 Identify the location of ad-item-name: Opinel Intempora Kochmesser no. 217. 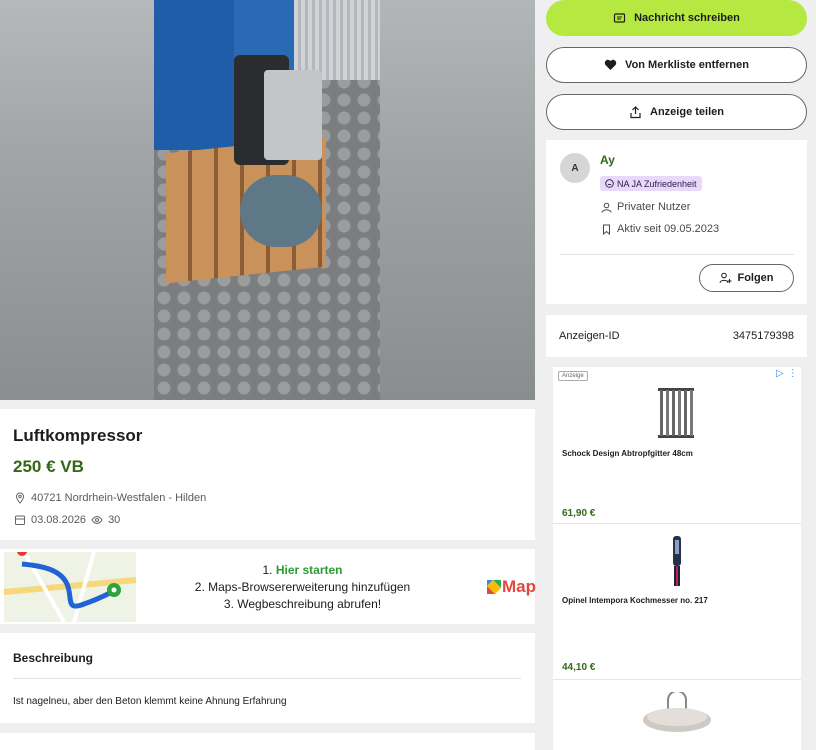
(635, 600).